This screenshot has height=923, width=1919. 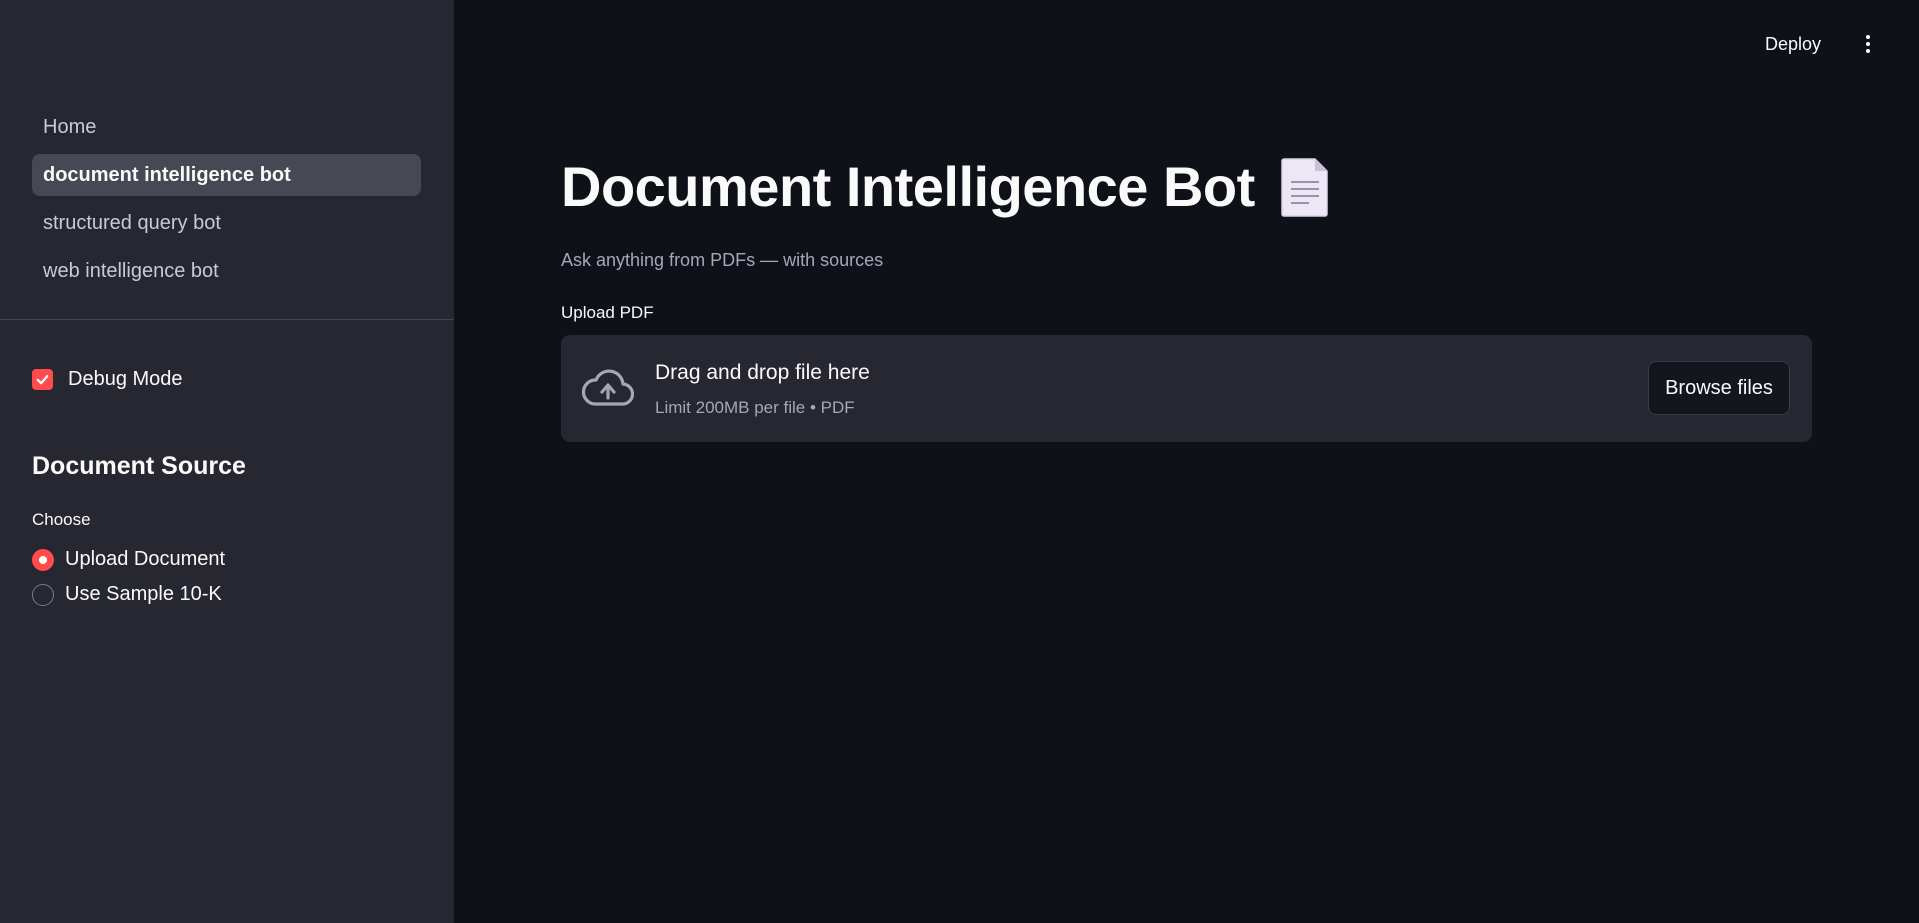 I want to click on sidebar-item-label: document intelligence bot, so click(x=167, y=174).